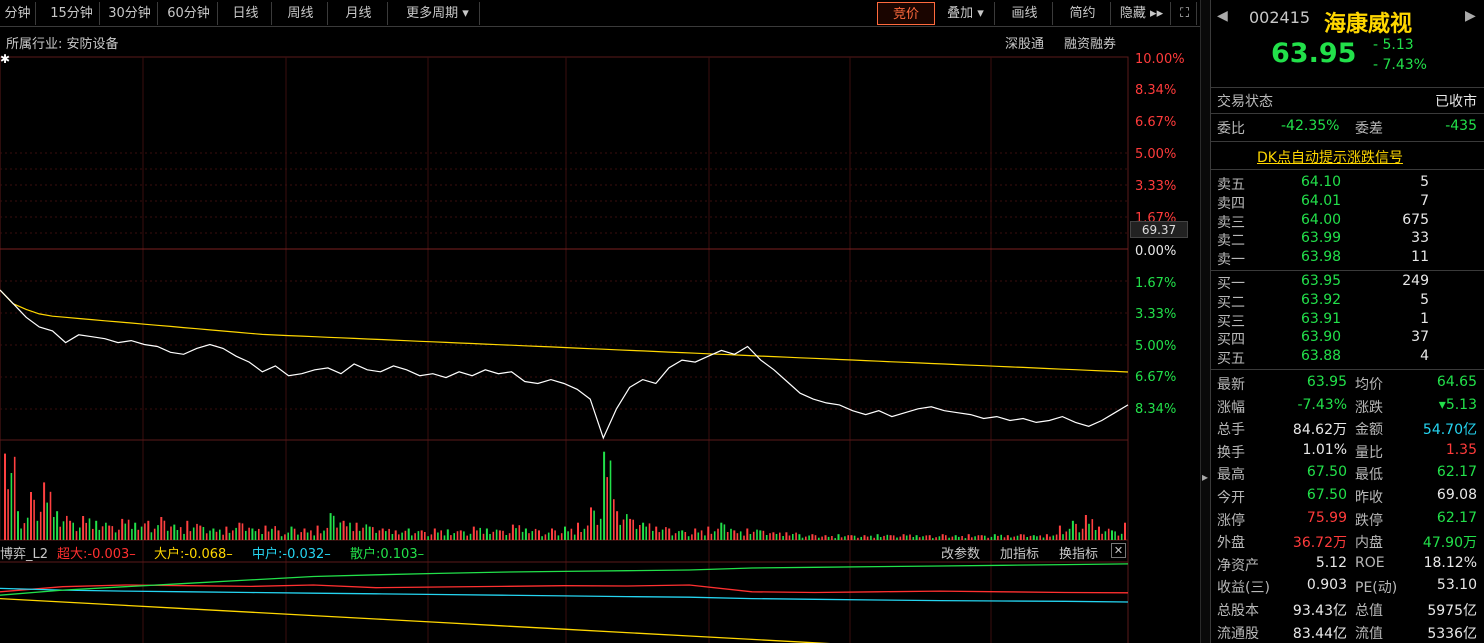  I want to click on period-60min: 60分钟, so click(189, 13).